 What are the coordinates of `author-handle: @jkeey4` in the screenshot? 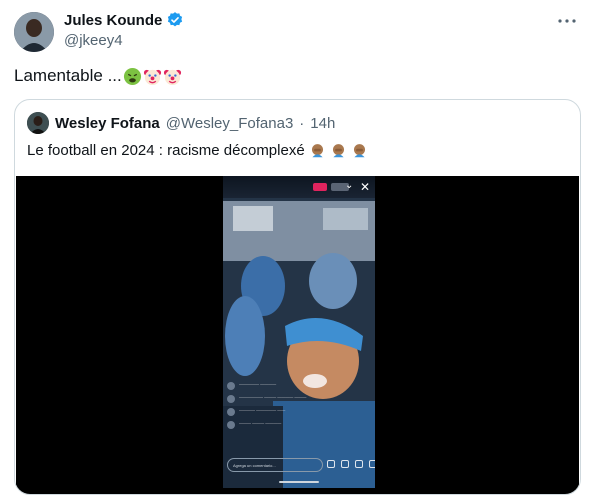 It's located at (93, 40).